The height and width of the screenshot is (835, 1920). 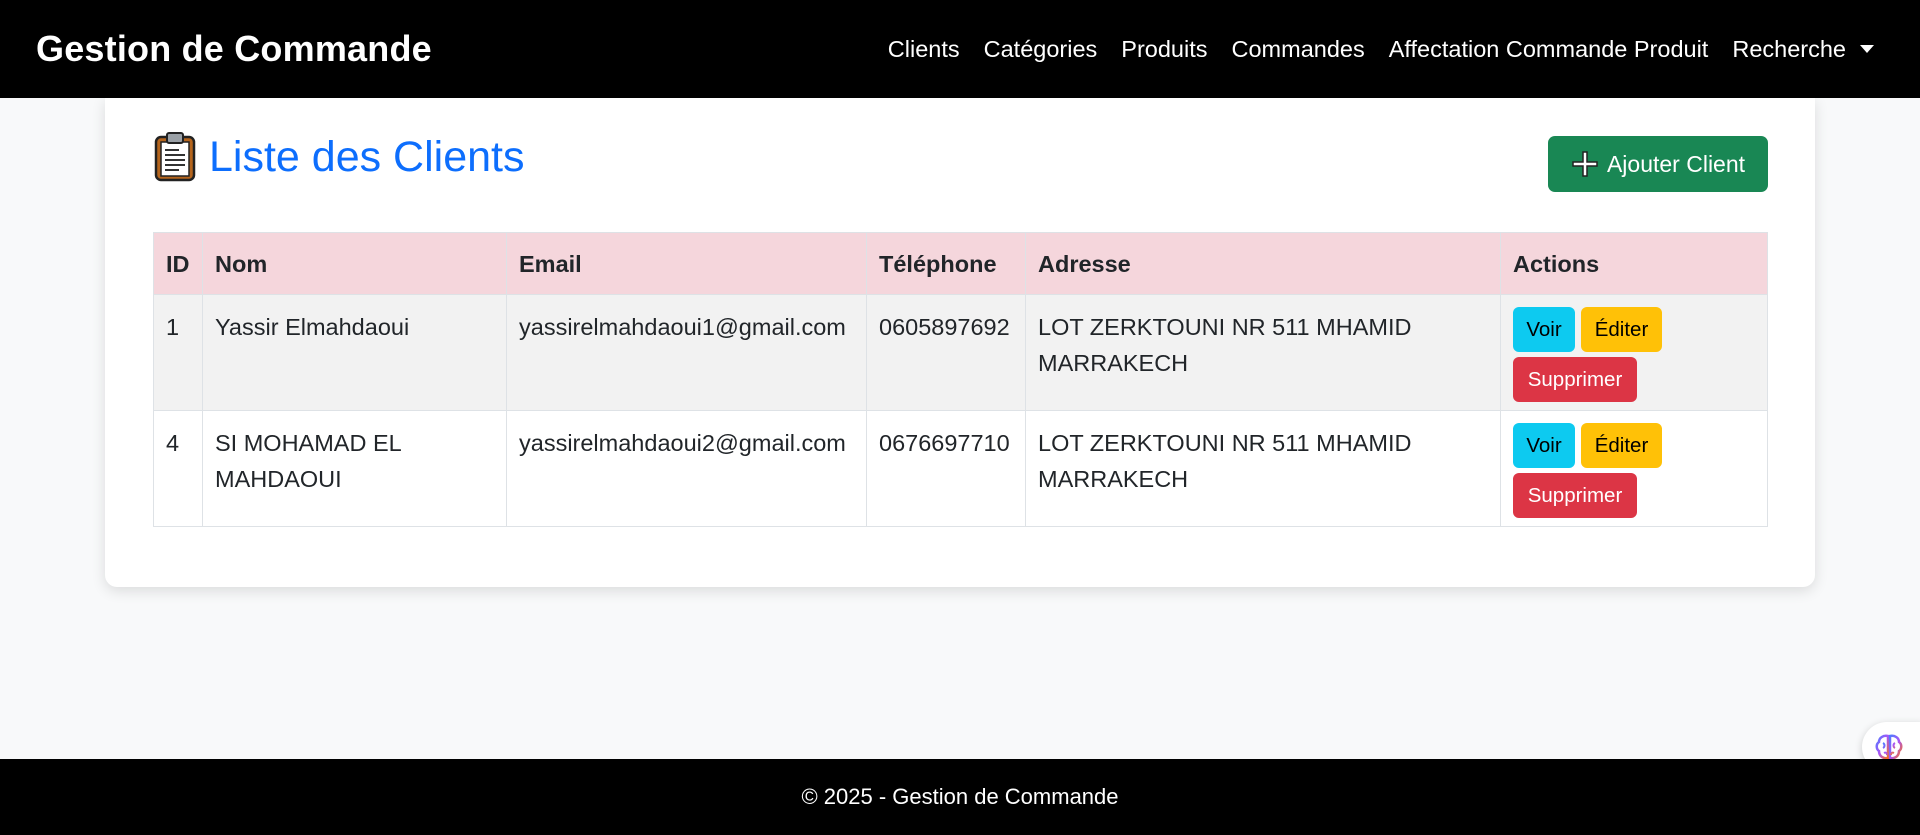 What do you see at coordinates (1549, 49) in the screenshot?
I see `nav-link-affectation: Affectation Commande Produit` at bounding box center [1549, 49].